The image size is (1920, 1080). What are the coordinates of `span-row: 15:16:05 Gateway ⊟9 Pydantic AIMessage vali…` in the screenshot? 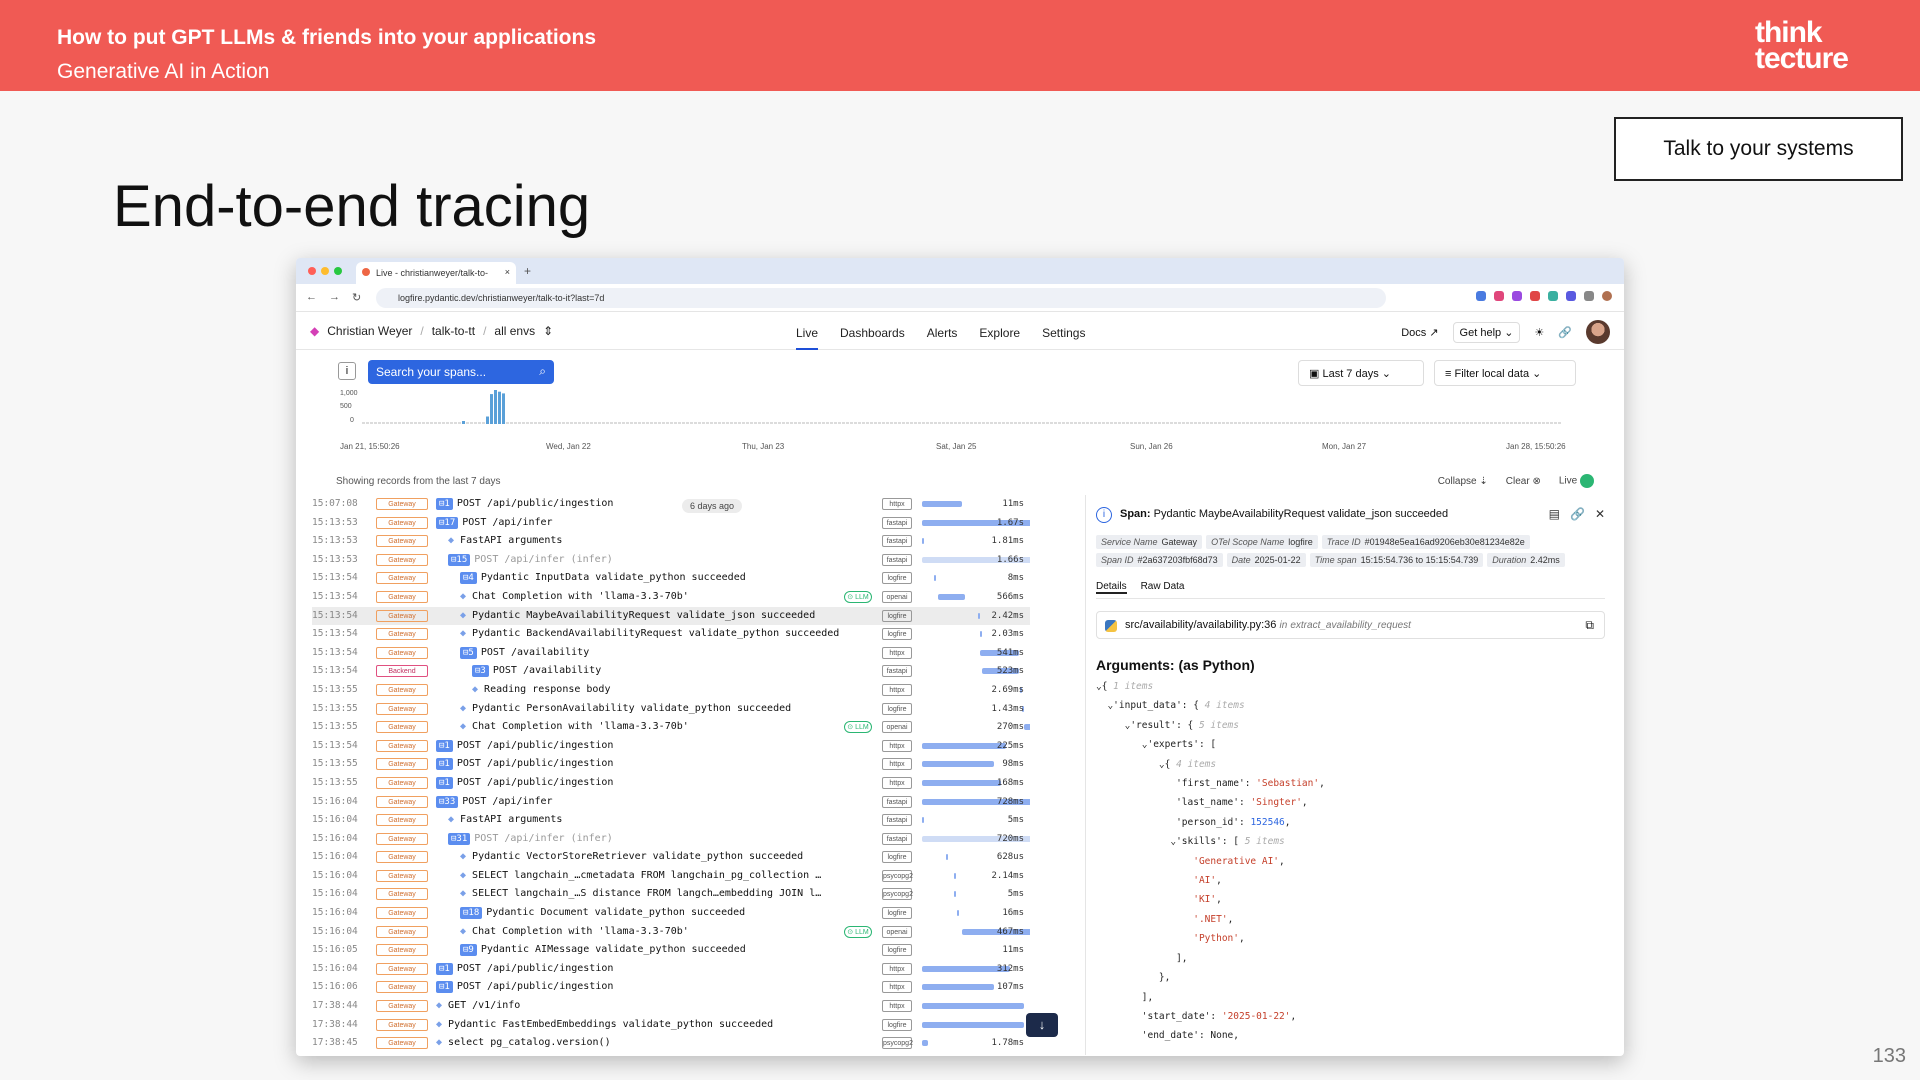 It's located at (671, 950).